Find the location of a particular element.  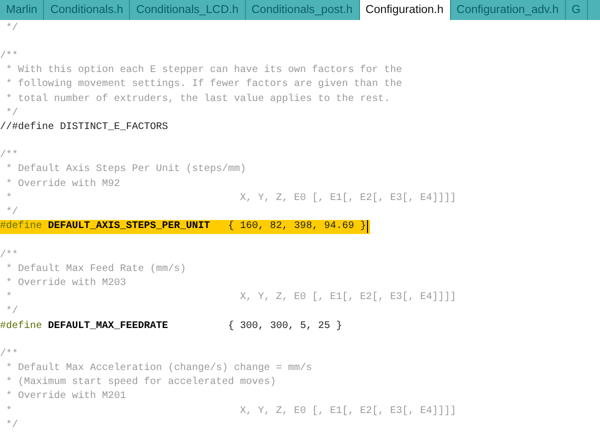

code-comment: * total number of extruders, the last value applies to the rest. is located at coordinates (197, 99).